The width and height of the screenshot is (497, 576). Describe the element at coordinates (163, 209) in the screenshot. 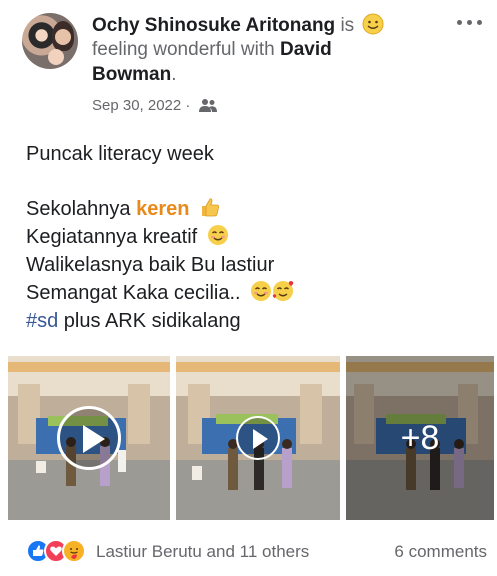

I see `highlight-word: keren` at that location.